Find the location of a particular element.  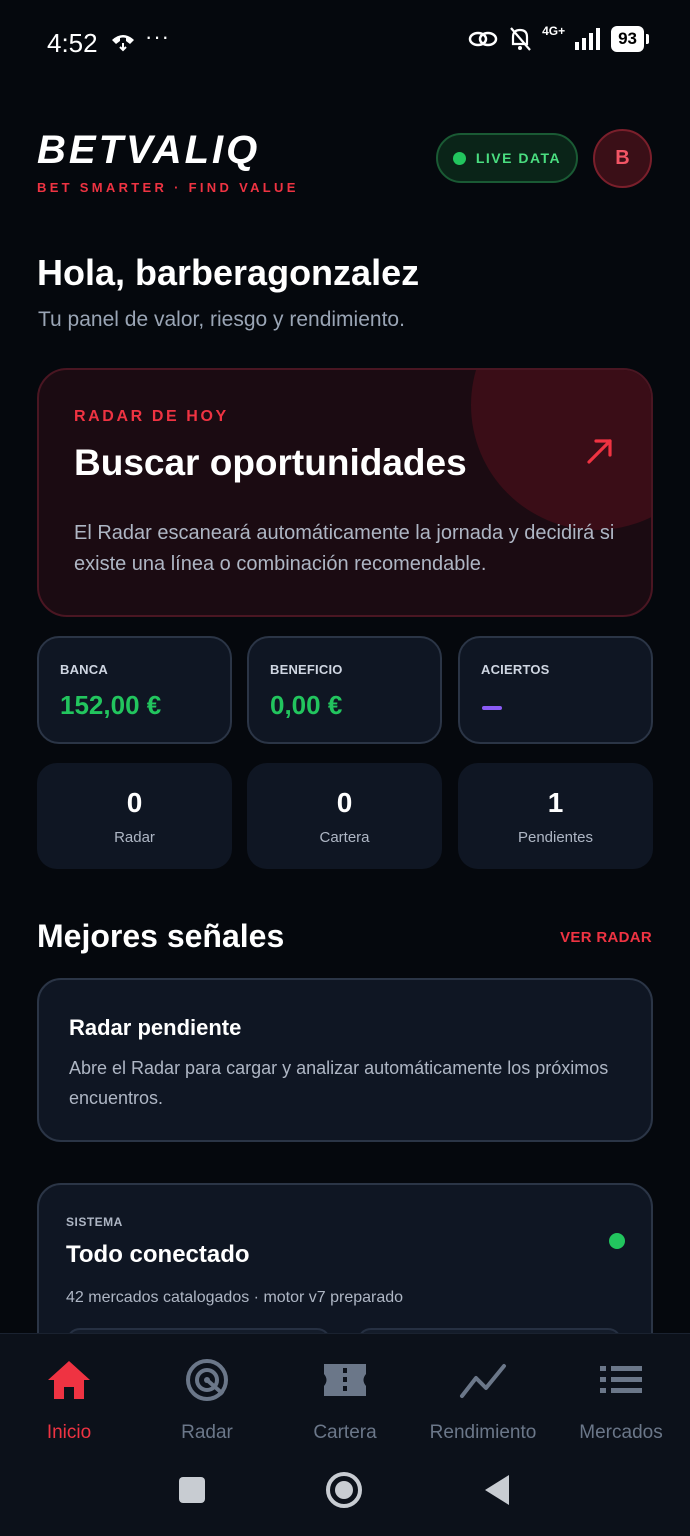

live-dot-icon is located at coordinates (459, 158).